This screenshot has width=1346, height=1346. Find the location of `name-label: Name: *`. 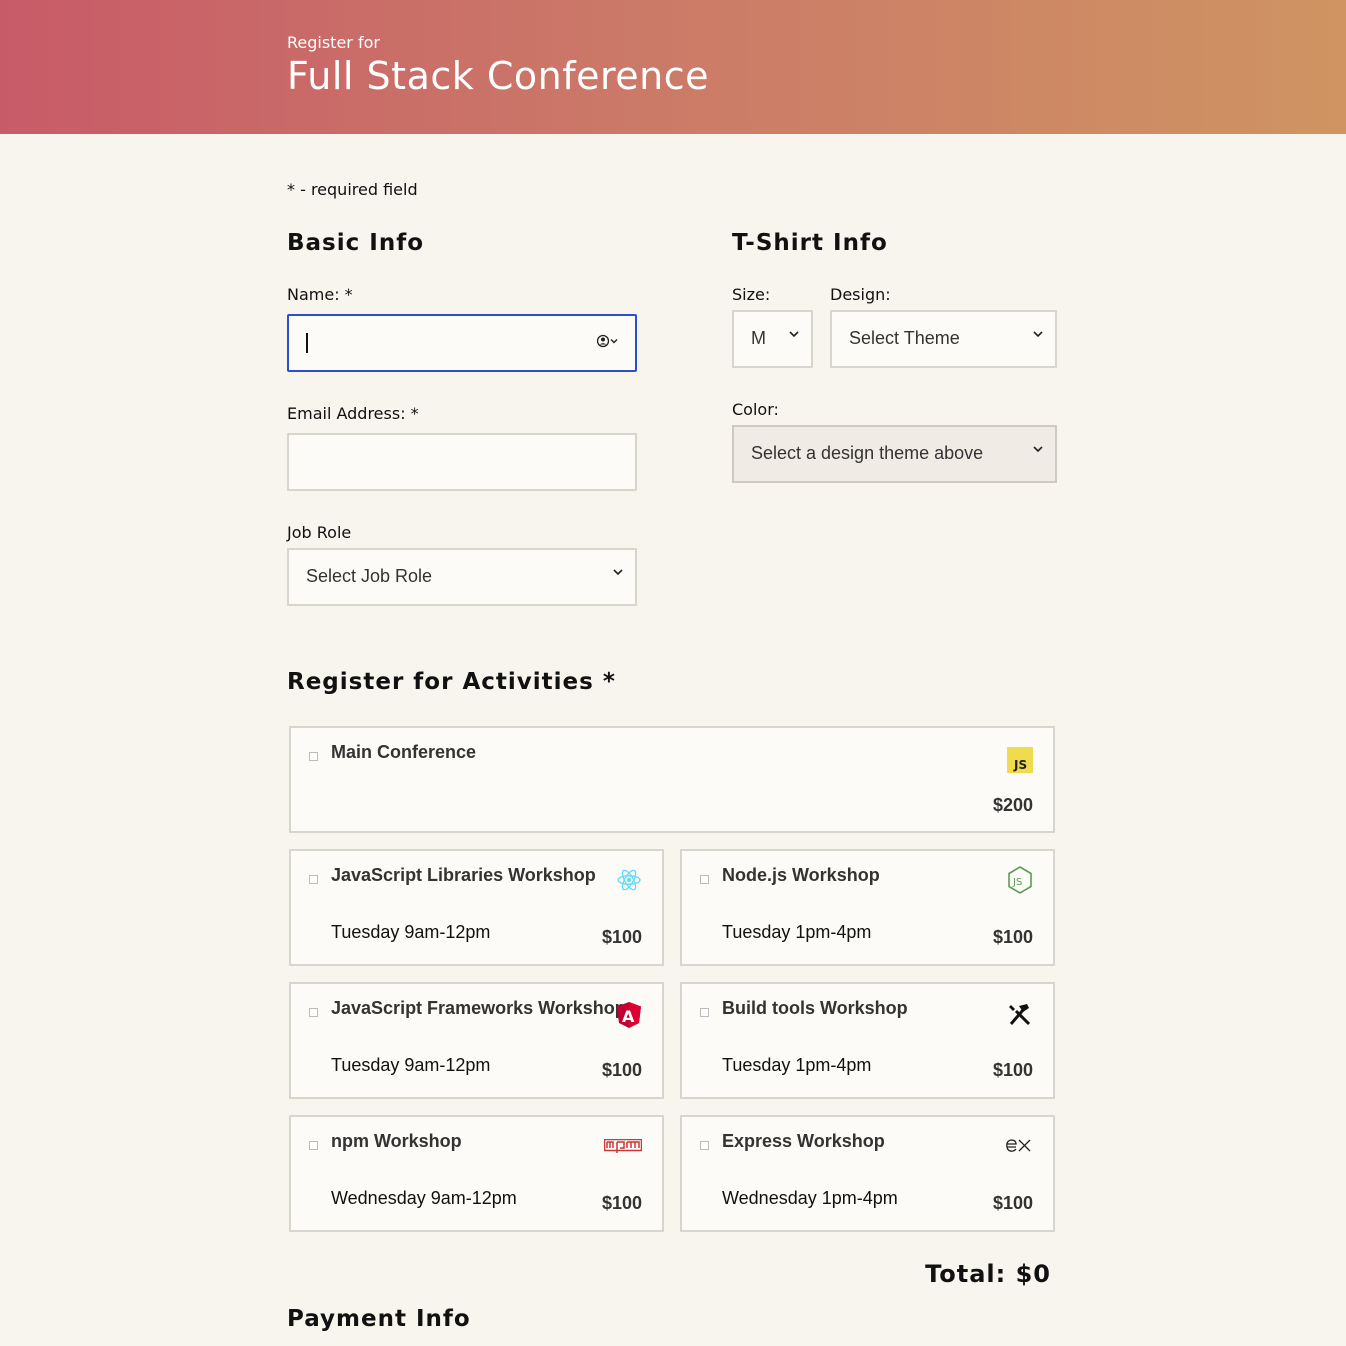

name-label: Name: * is located at coordinates (320, 294).